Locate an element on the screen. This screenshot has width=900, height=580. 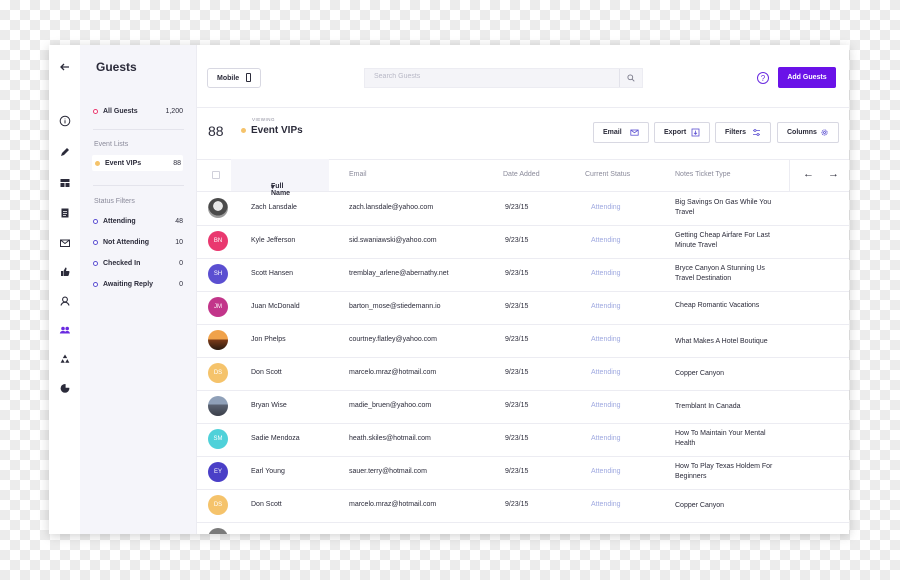
column-header-full-name: Full Name ▾ is located at coordinates (280, 178).